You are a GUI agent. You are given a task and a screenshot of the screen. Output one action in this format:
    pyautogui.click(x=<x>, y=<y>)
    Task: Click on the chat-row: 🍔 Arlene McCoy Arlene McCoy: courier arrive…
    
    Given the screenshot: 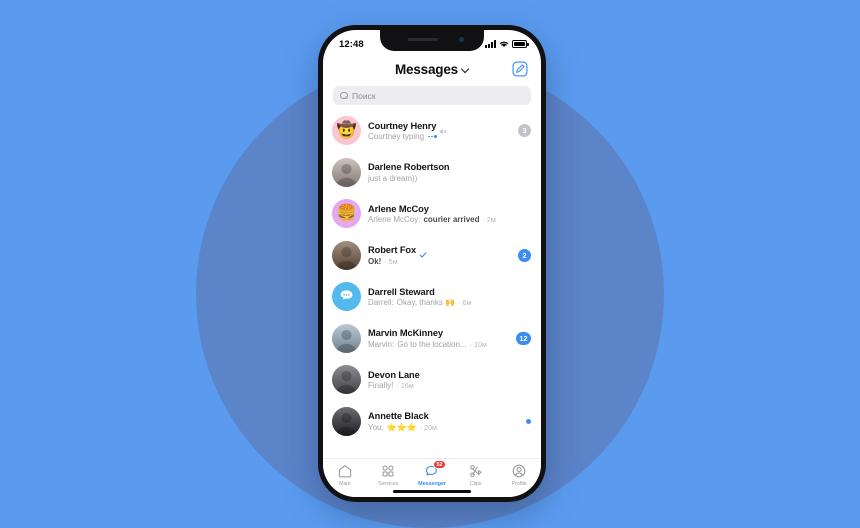 What is the action you would take?
    pyautogui.click(x=432, y=214)
    